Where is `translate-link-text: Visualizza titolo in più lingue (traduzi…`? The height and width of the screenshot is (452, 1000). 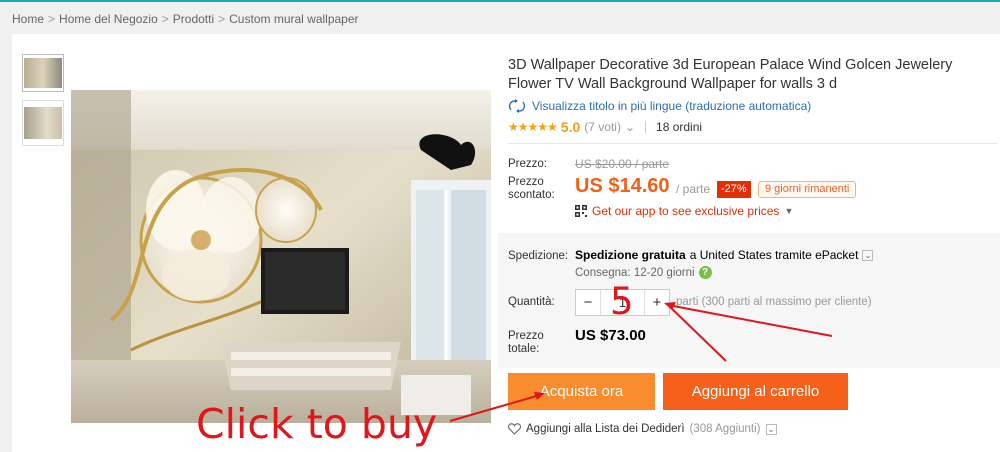 translate-link-text: Visualizza titolo in più lingue (traduzi… is located at coordinates (671, 106).